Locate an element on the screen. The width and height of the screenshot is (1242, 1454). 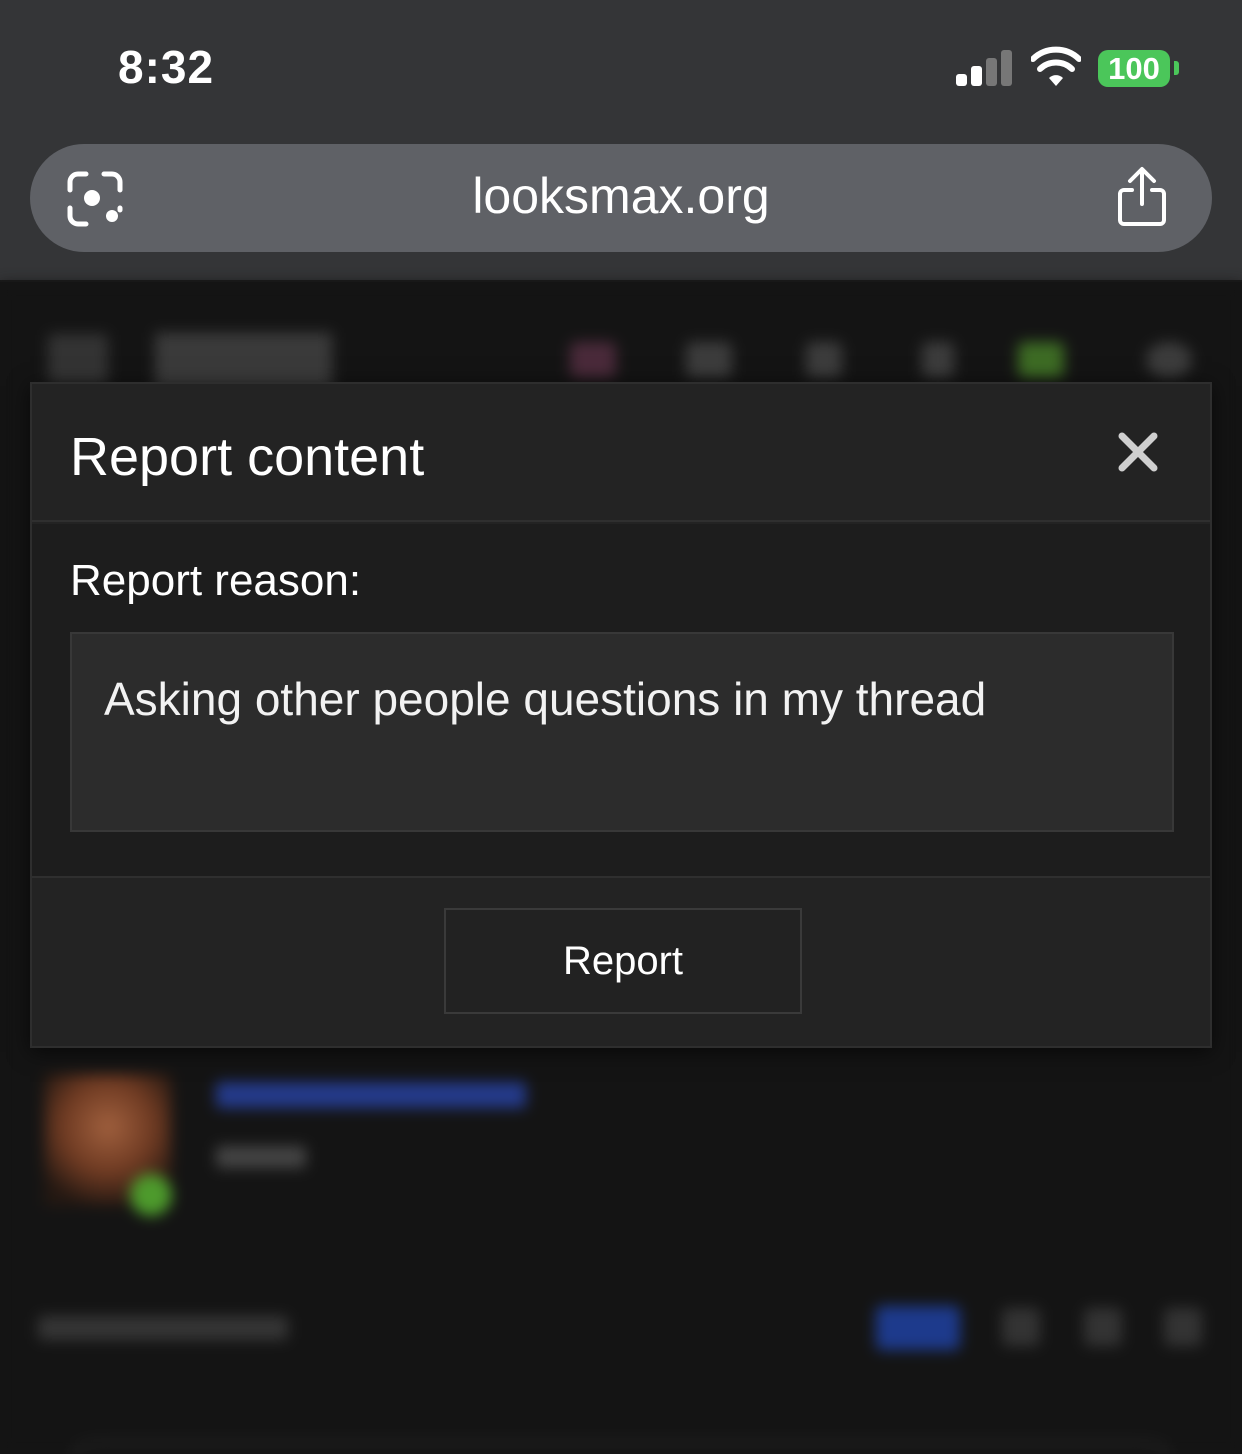
address-bar: looksmax.org is located at coordinates (621, 198).